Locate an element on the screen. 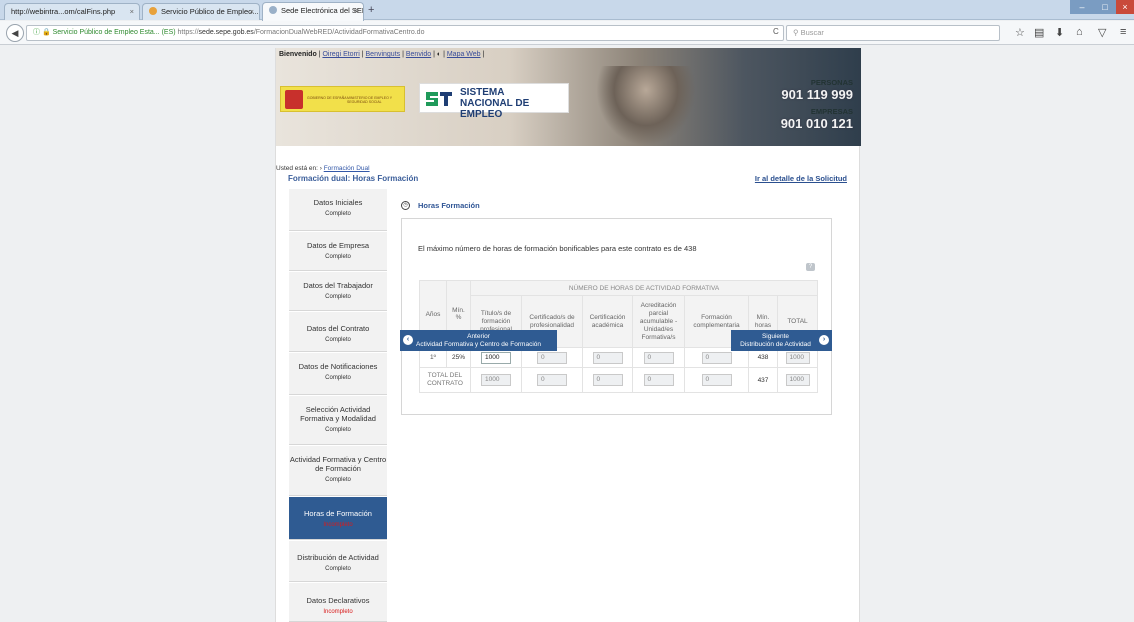  user-link: Oiregi Etorri is located at coordinates (340, 54).